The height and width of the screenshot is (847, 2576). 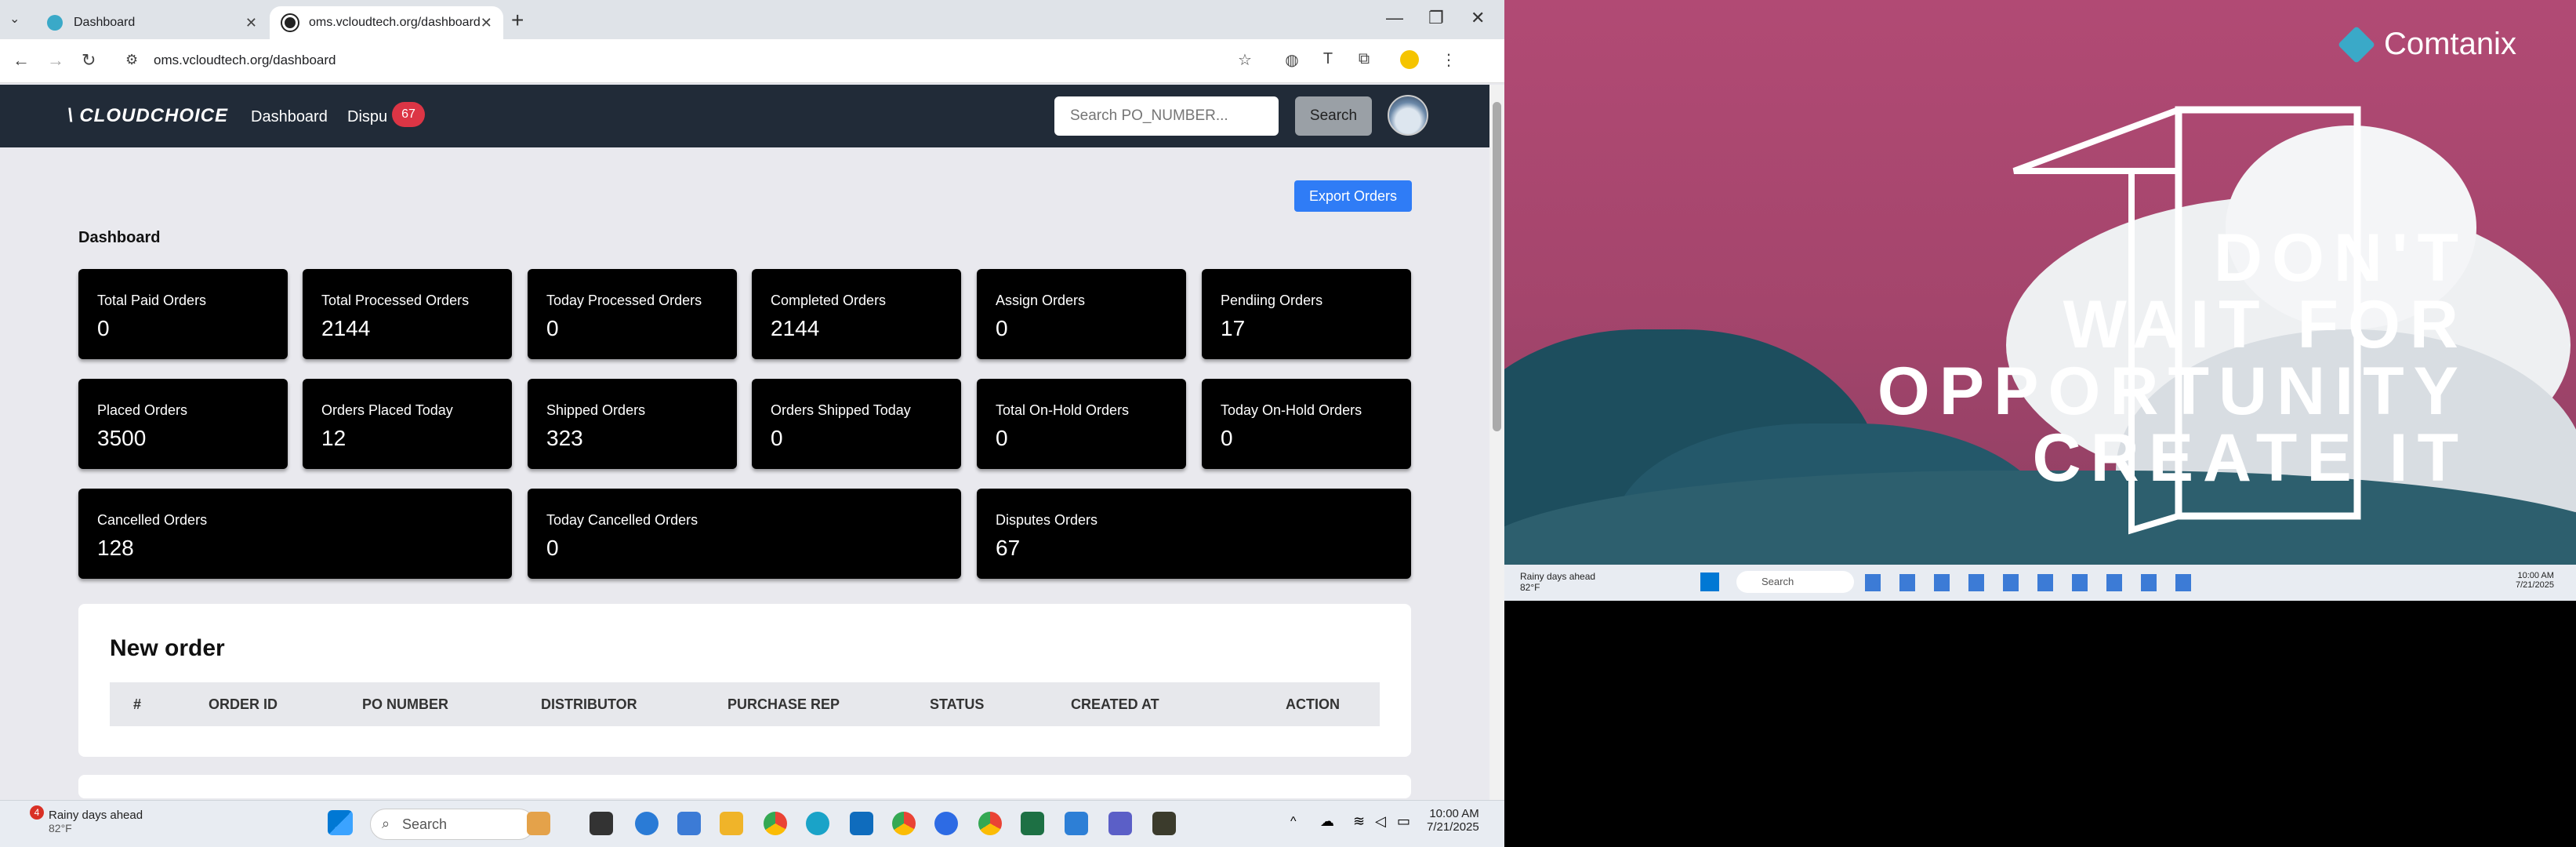 What do you see at coordinates (1408, 115) in the screenshot?
I see `user-avatar` at bounding box center [1408, 115].